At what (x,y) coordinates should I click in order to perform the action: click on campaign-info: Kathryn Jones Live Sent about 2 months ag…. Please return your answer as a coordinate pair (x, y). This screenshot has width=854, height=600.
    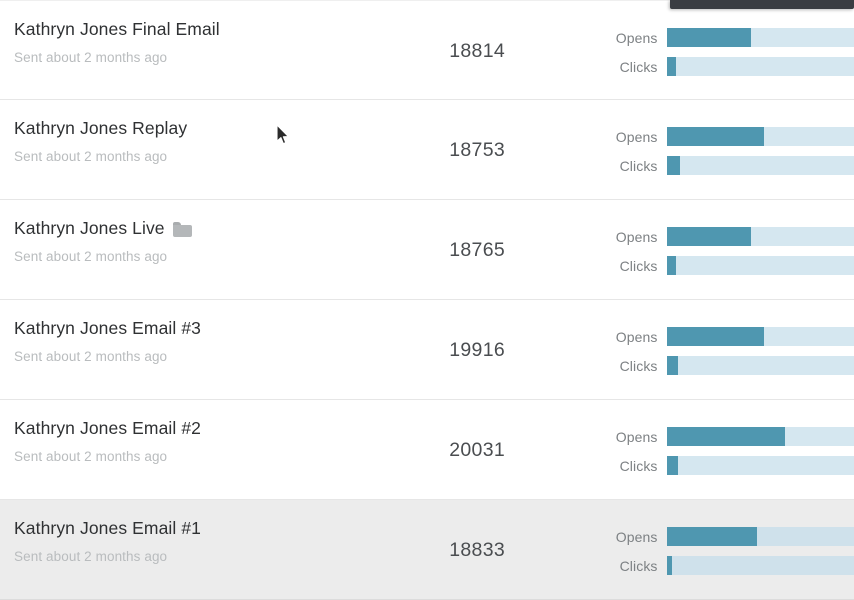
    Looking at the image, I should click on (214, 241).